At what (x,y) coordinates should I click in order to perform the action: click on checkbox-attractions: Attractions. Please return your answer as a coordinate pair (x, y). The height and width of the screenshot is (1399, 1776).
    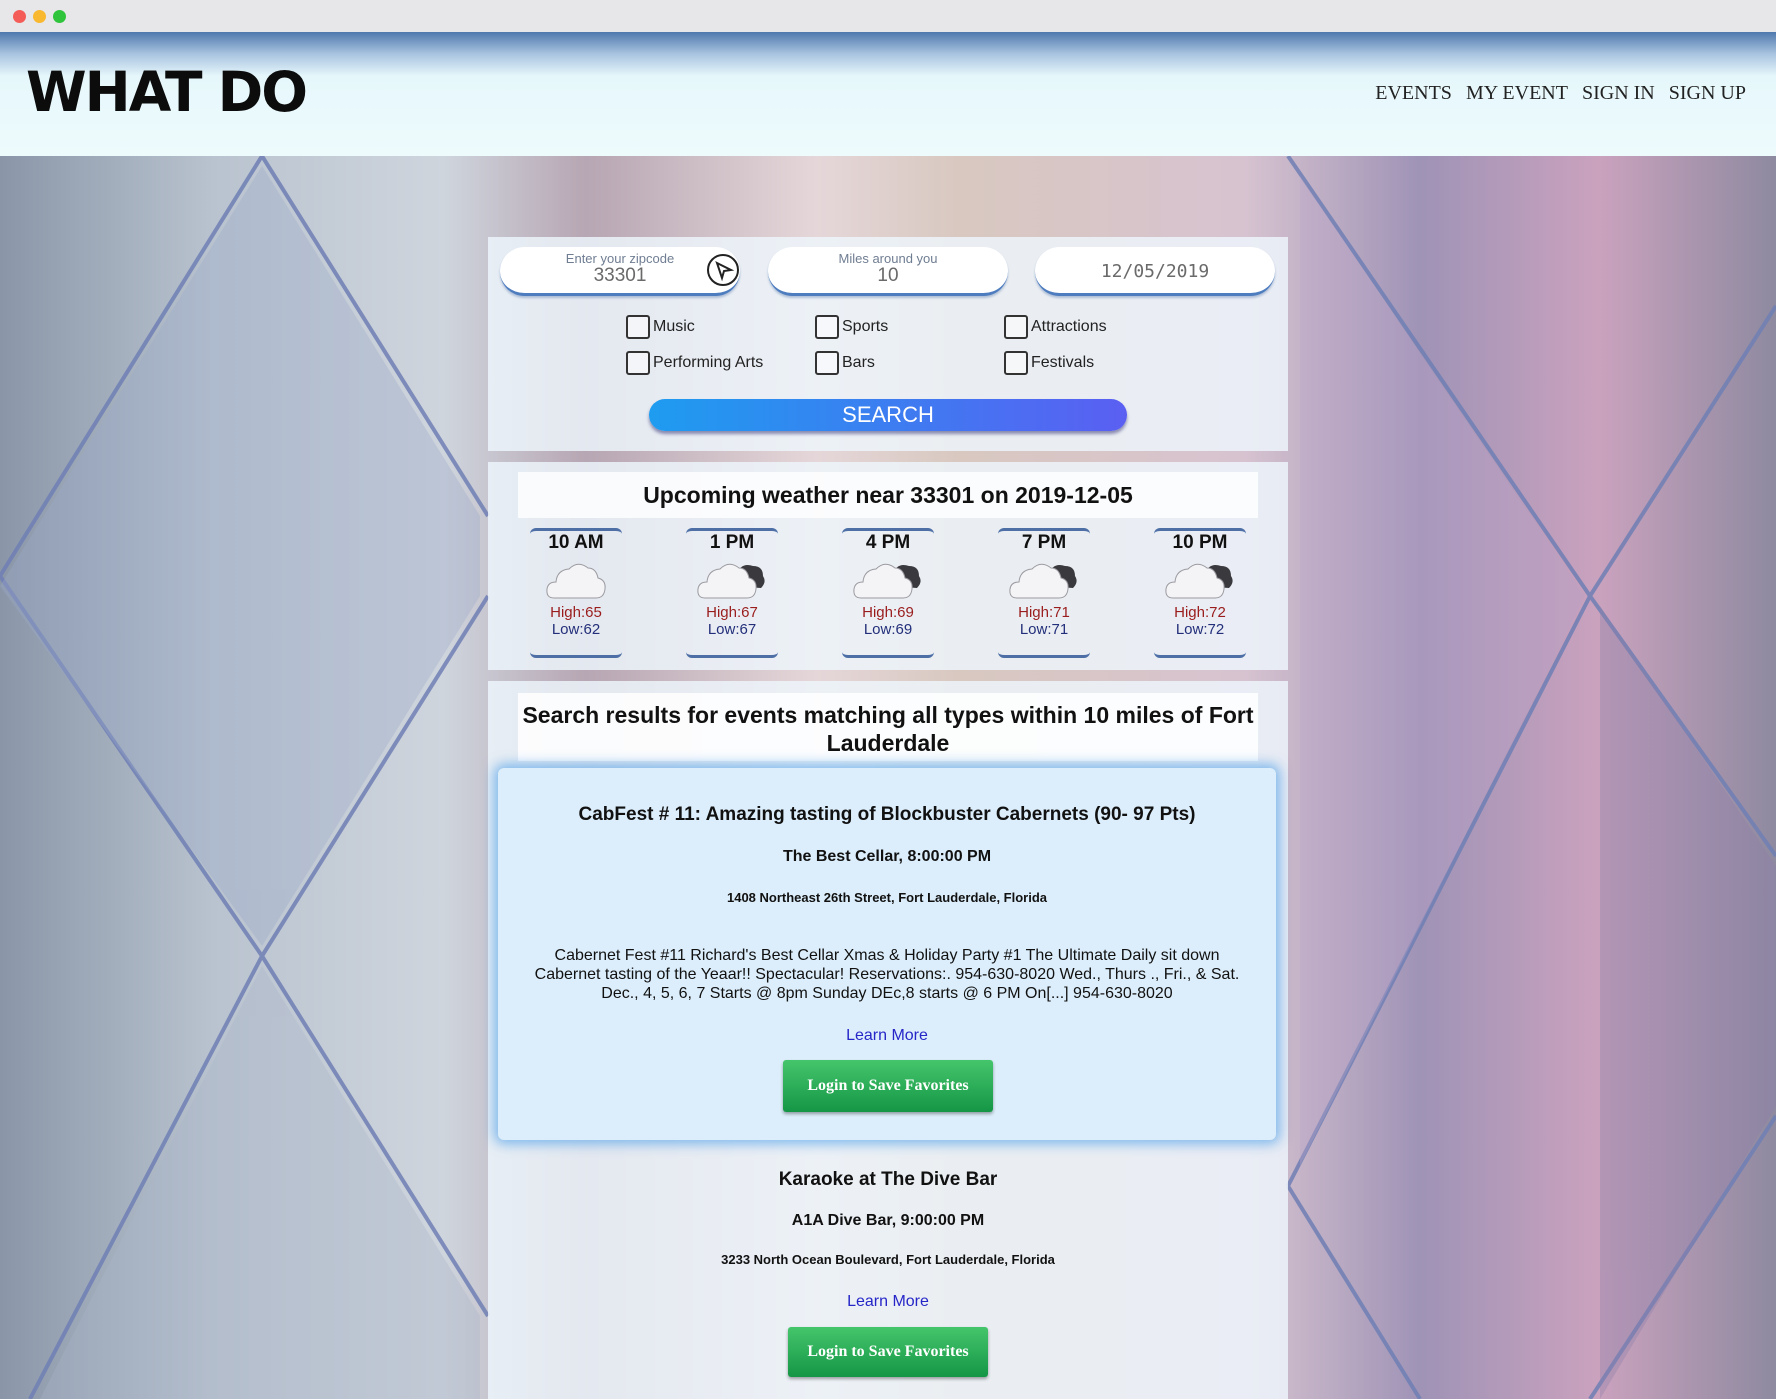
    Looking at the image, I should click on (1055, 327).